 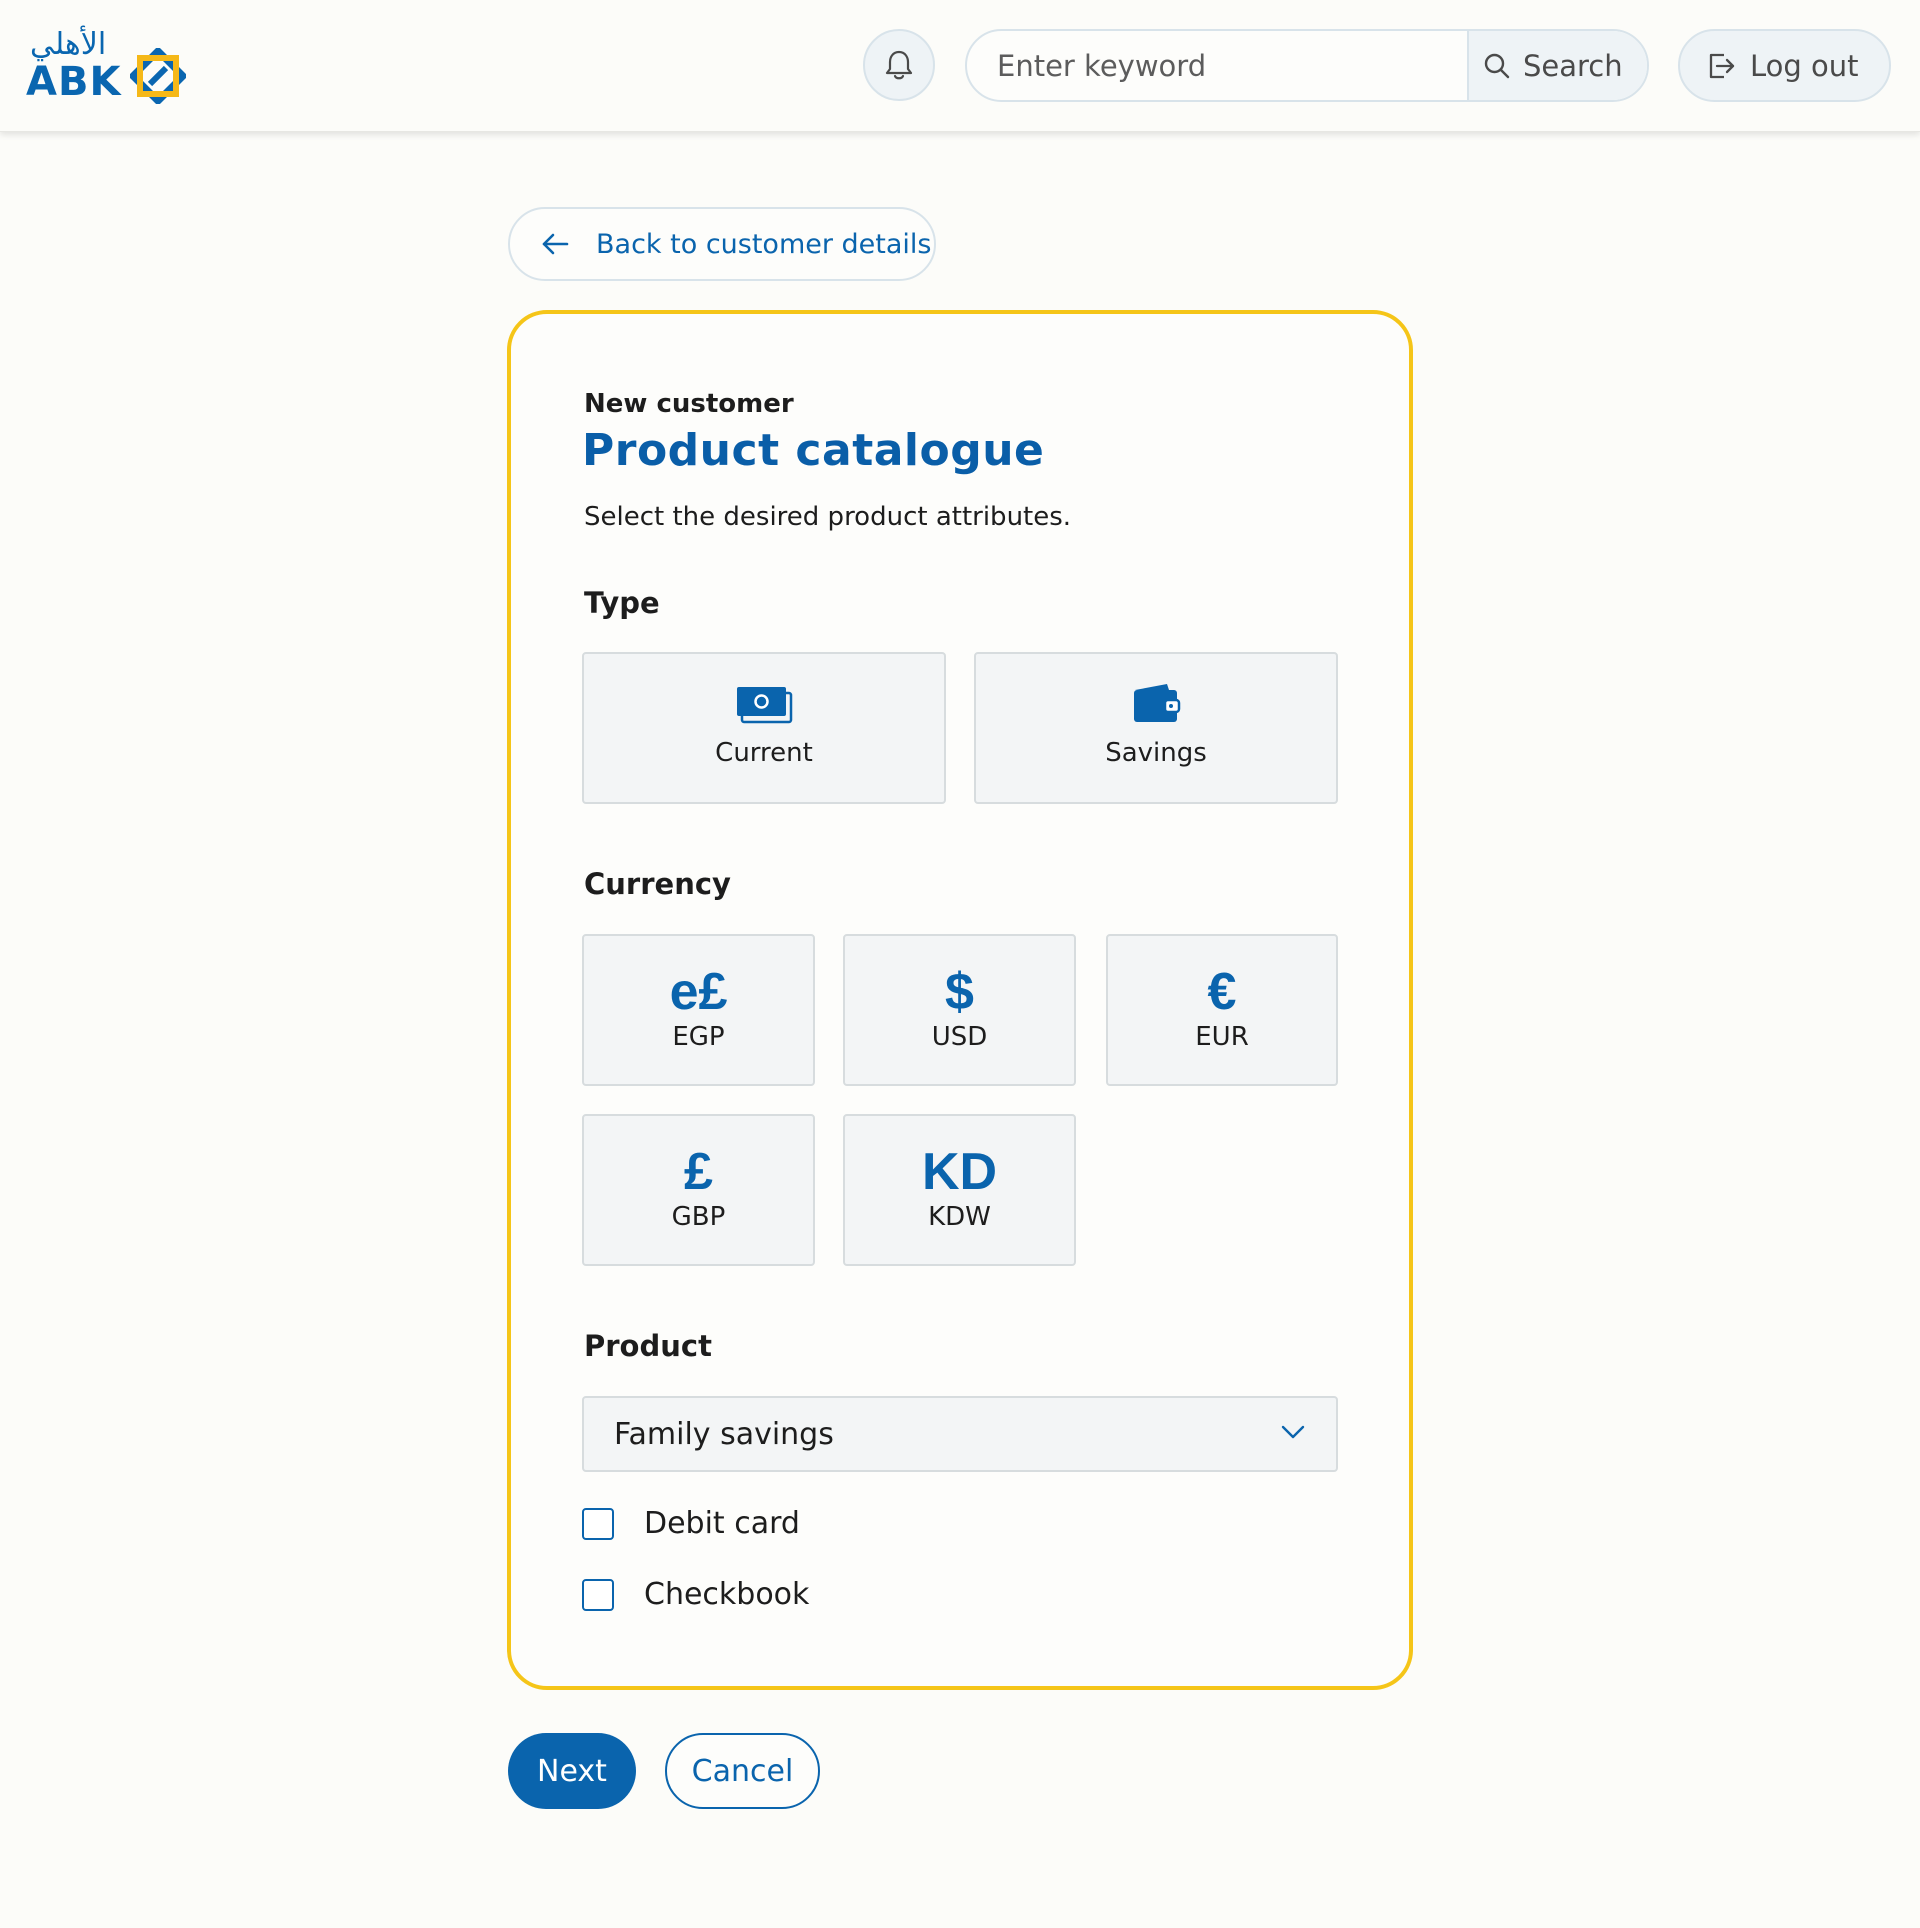 I want to click on page-subtitle: Select the desired product attributes., so click(x=828, y=517).